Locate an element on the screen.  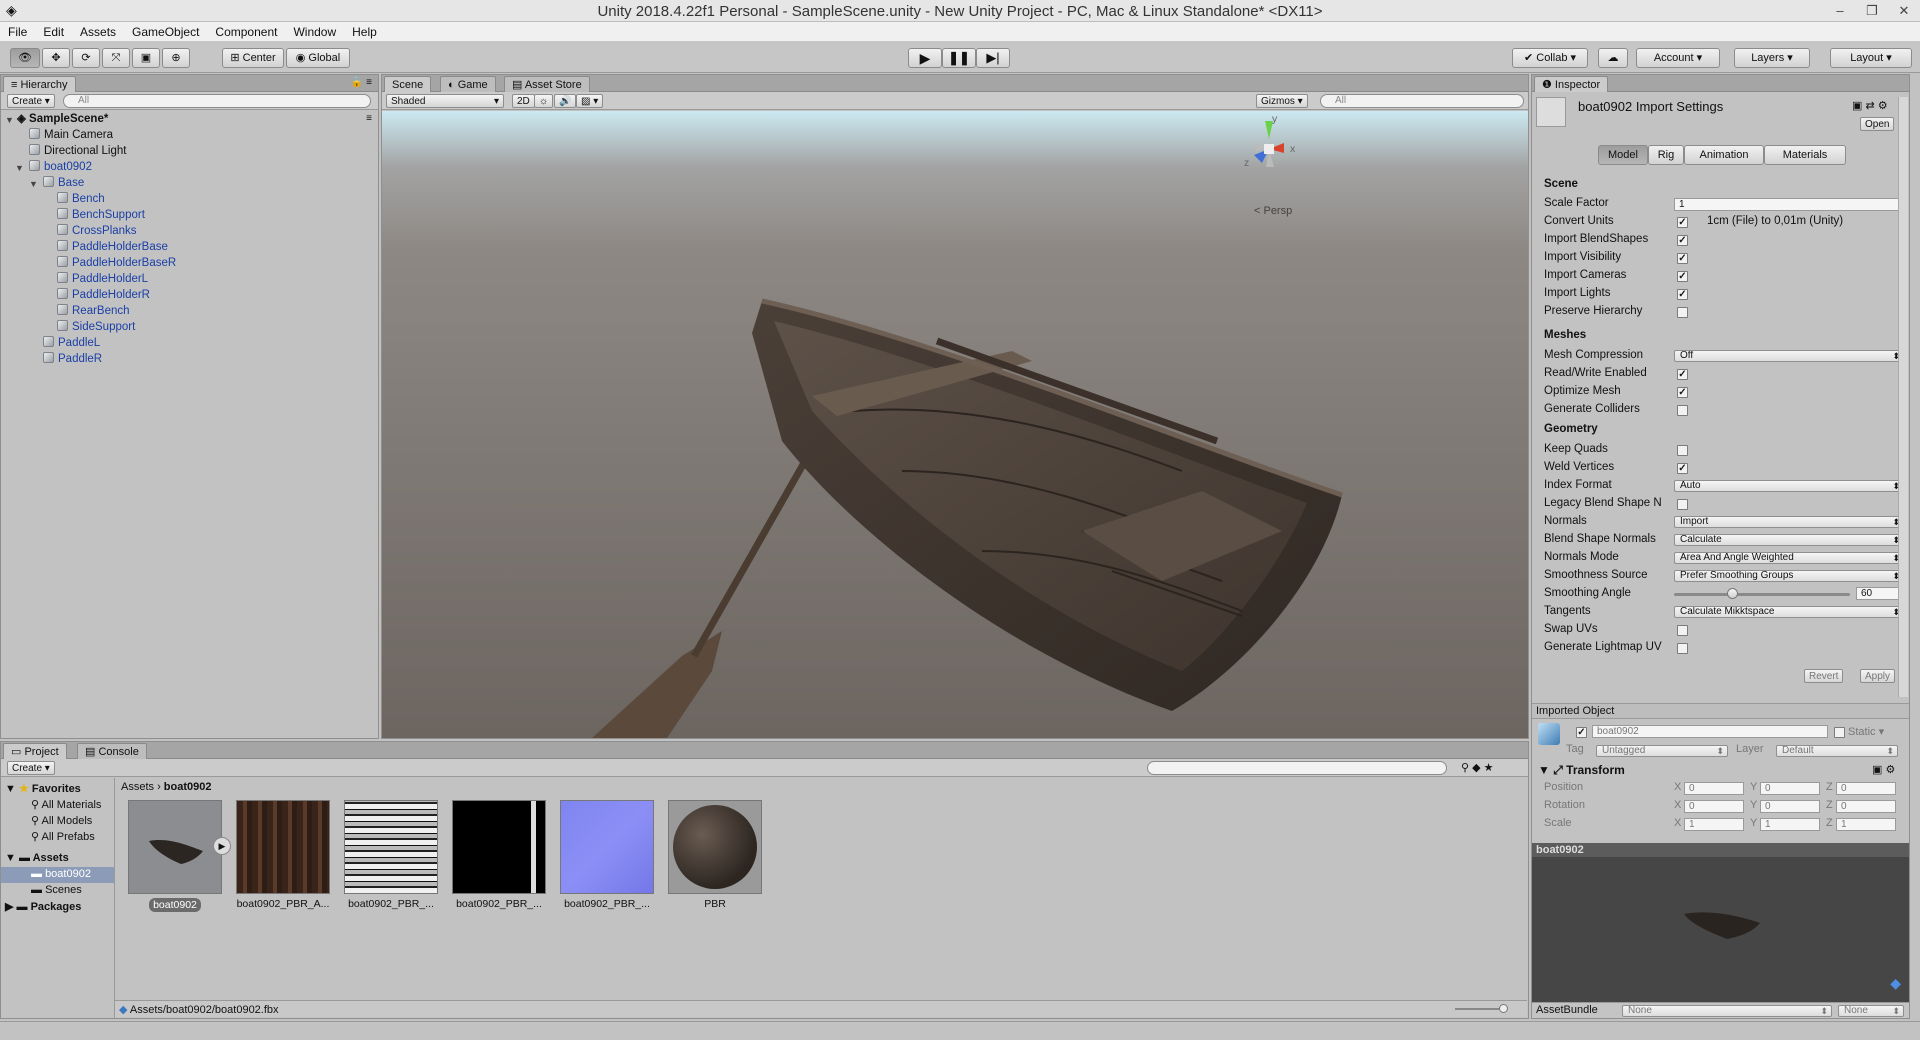
cloud-button: ☁ is located at coordinates (1613, 58).